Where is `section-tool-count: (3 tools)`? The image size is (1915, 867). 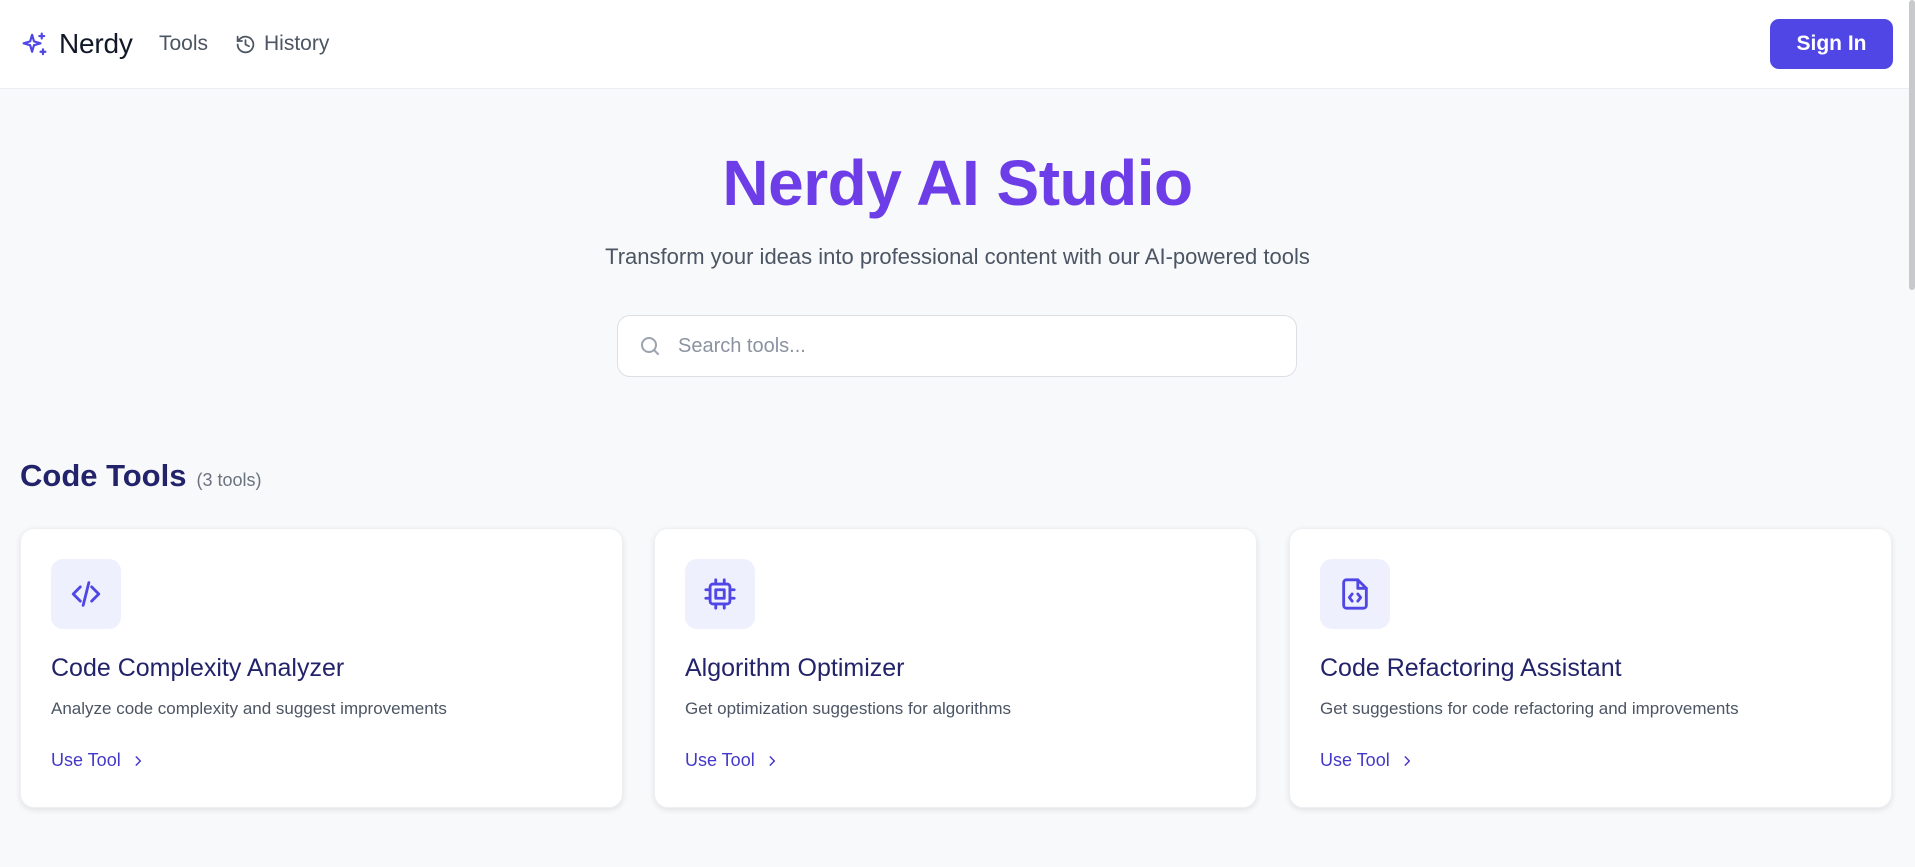 section-tool-count: (3 tools) is located at coordinates (229, 480).